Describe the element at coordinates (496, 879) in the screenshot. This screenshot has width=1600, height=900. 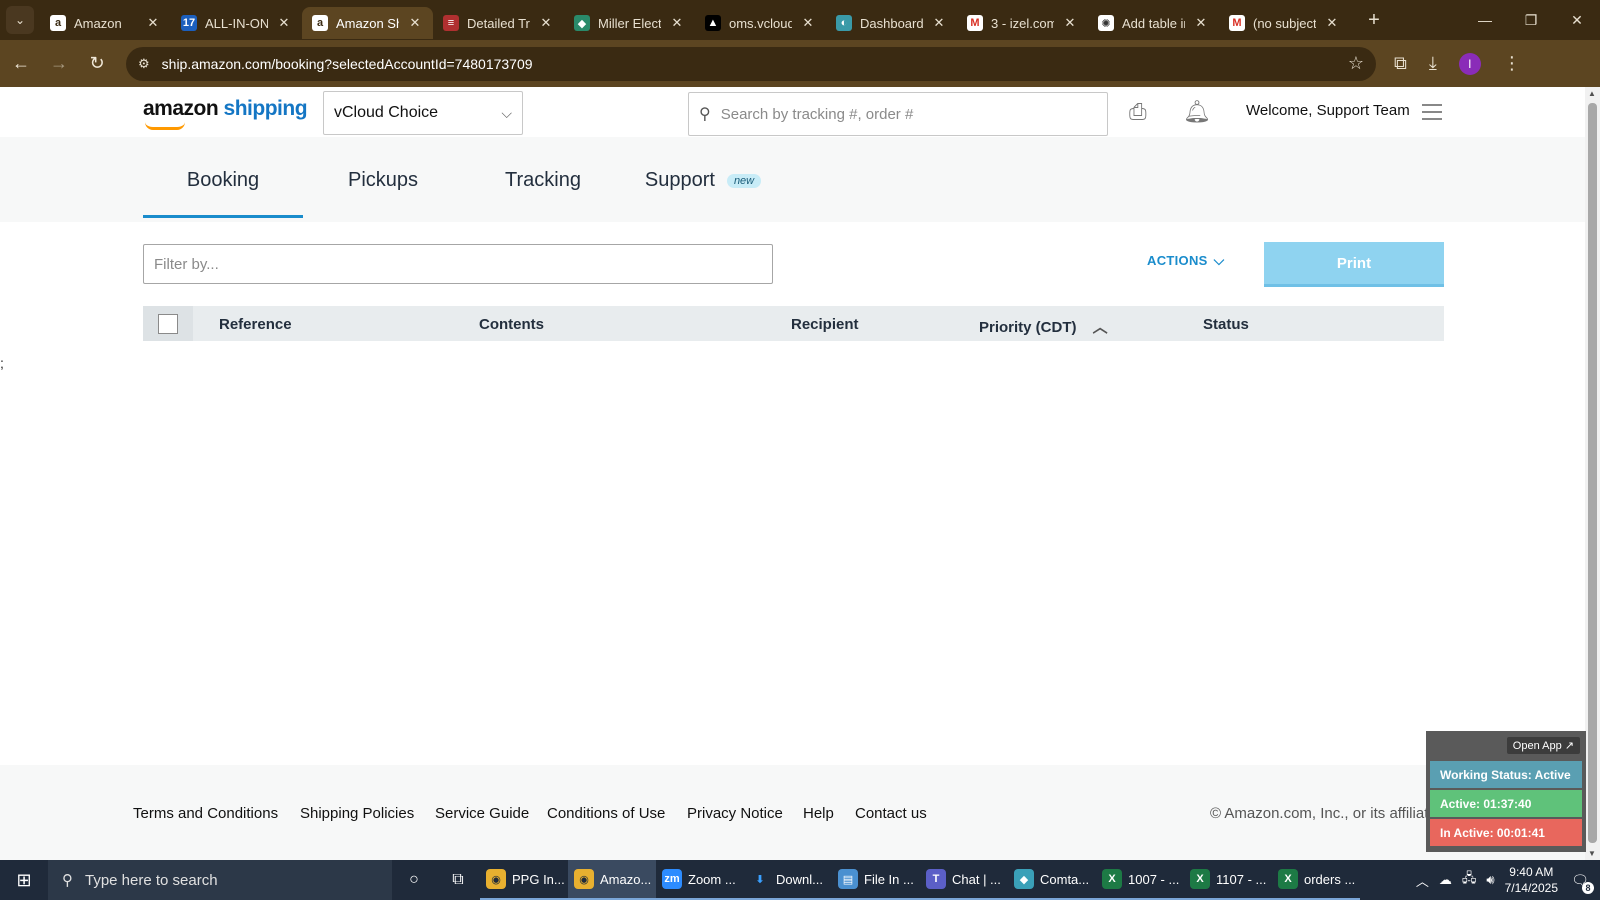
I see `chrome-icon: ◉` at that location.